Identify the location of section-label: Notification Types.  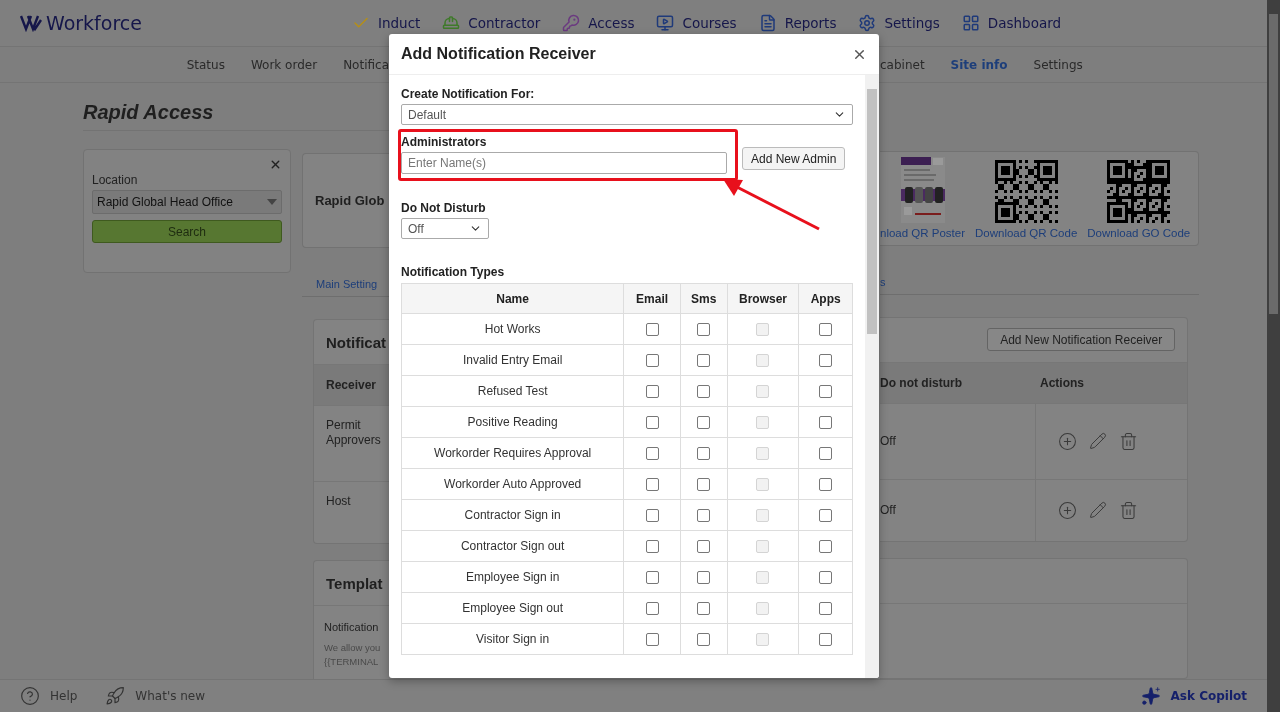
(453, 272).